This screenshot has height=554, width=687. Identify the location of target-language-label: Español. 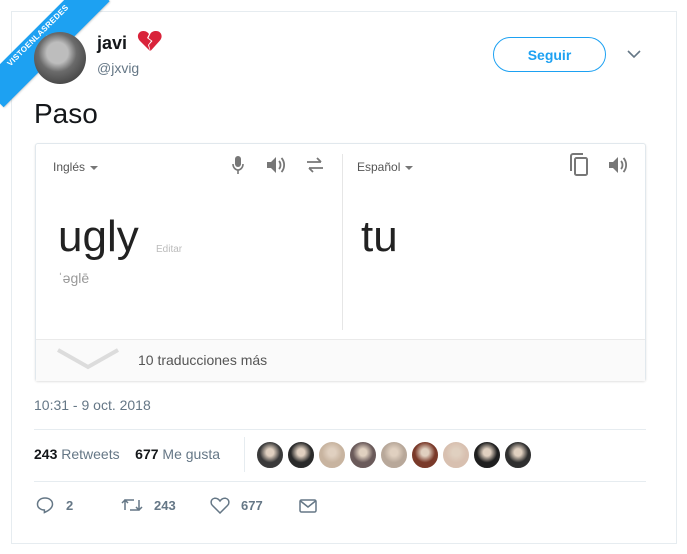
(379, 167).